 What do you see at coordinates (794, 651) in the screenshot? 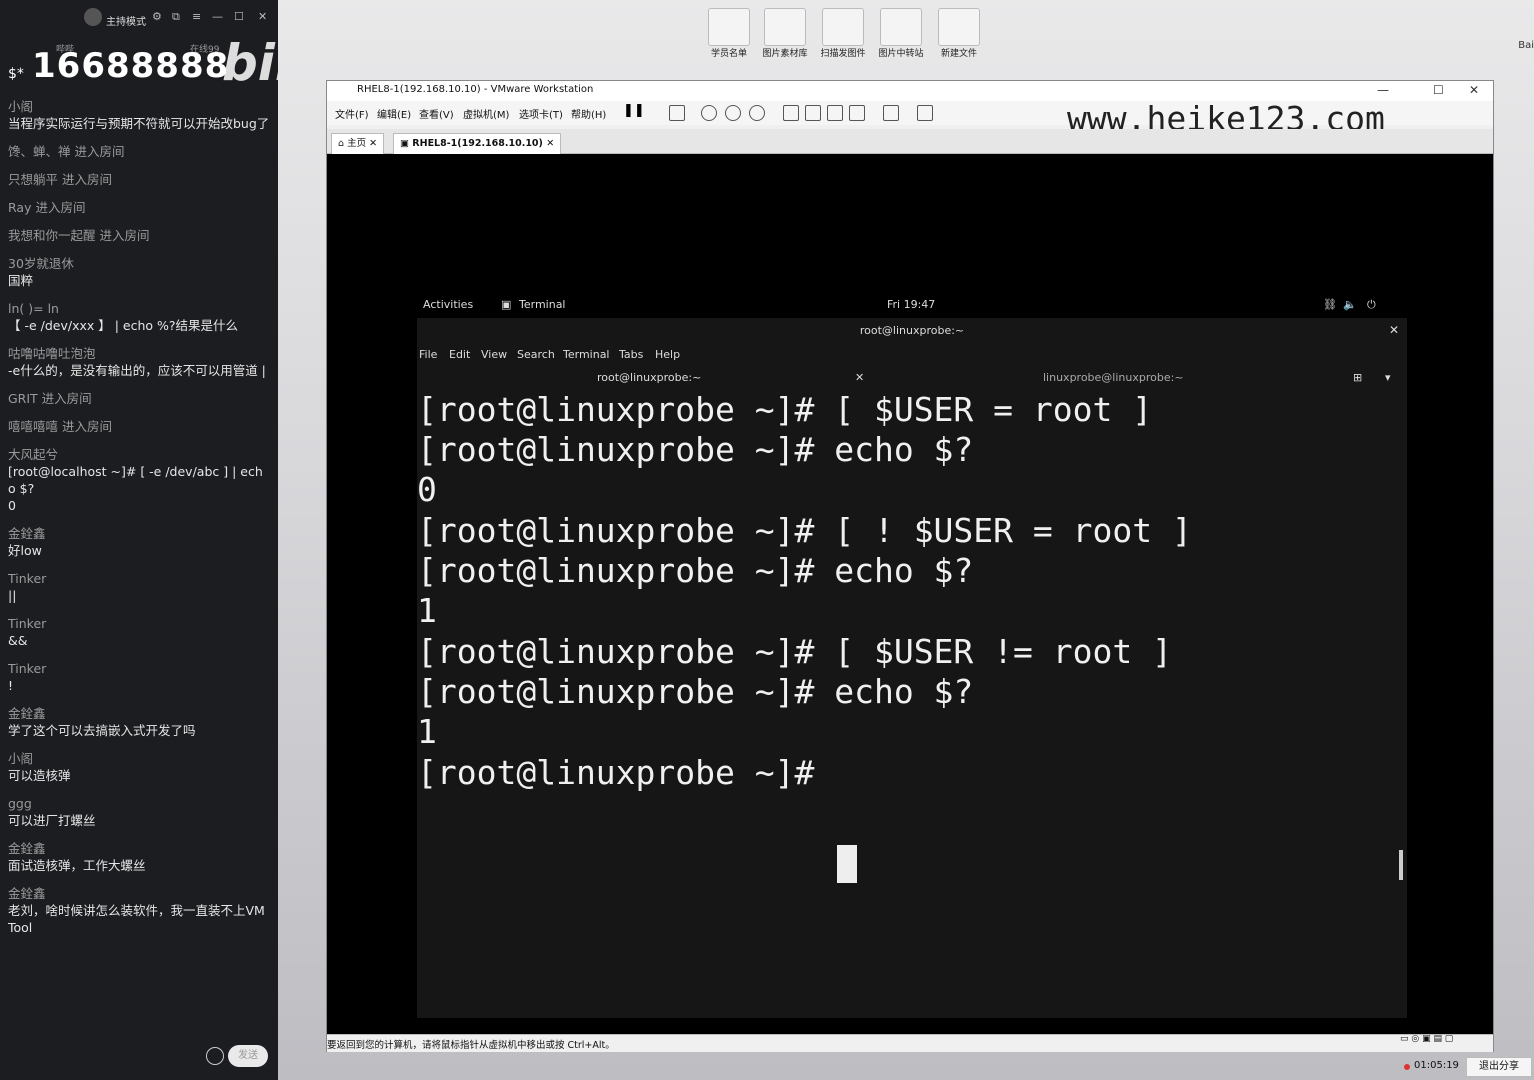
I see `terminal-line: [root@linuxprobe ~]# [ $USER != root ]` at bounding box center [794, 651].